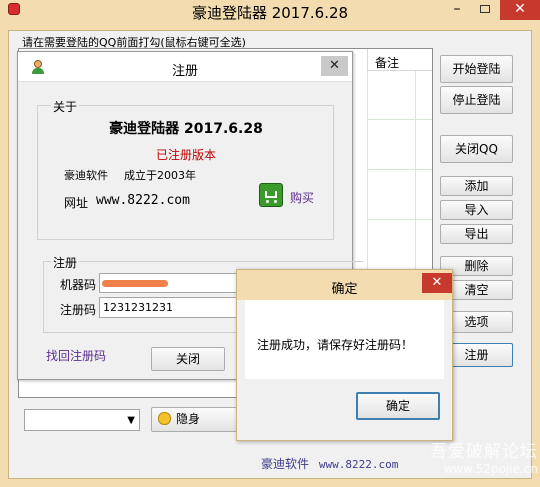 This screenshot has width=540, height=487. Describe the element at coordinates (143, 200) in the screenshot. I see `website-url: www.8222.com` at that location.